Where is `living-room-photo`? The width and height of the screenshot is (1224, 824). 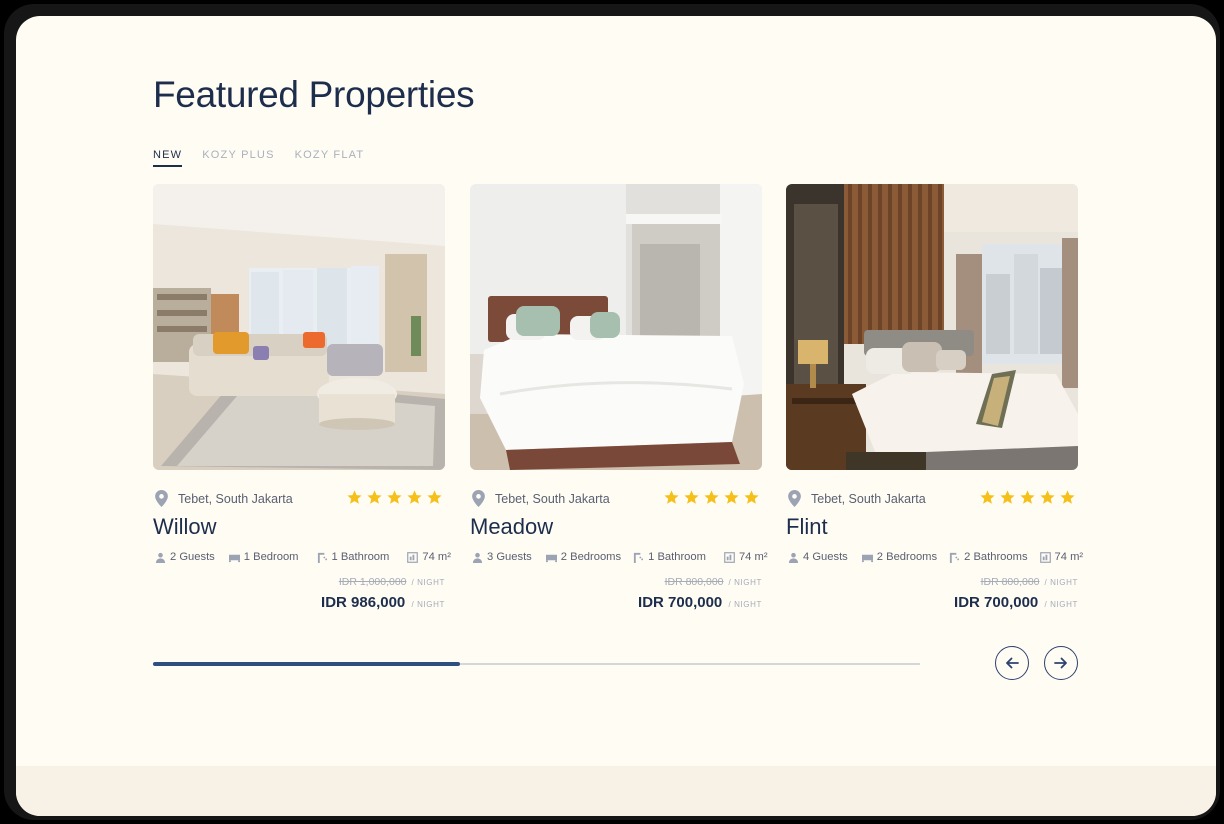
living-room-photo is located at coordinates (299, 327).